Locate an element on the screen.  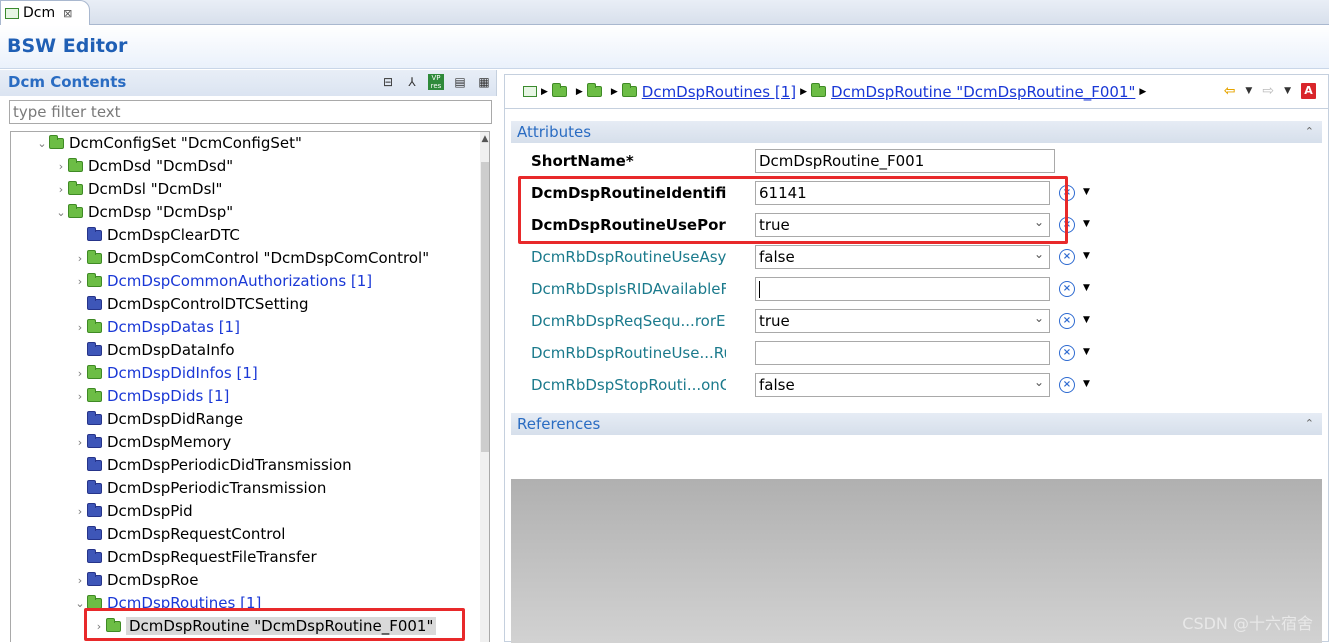
scroll-thumb is located at coordinates (485, 307).